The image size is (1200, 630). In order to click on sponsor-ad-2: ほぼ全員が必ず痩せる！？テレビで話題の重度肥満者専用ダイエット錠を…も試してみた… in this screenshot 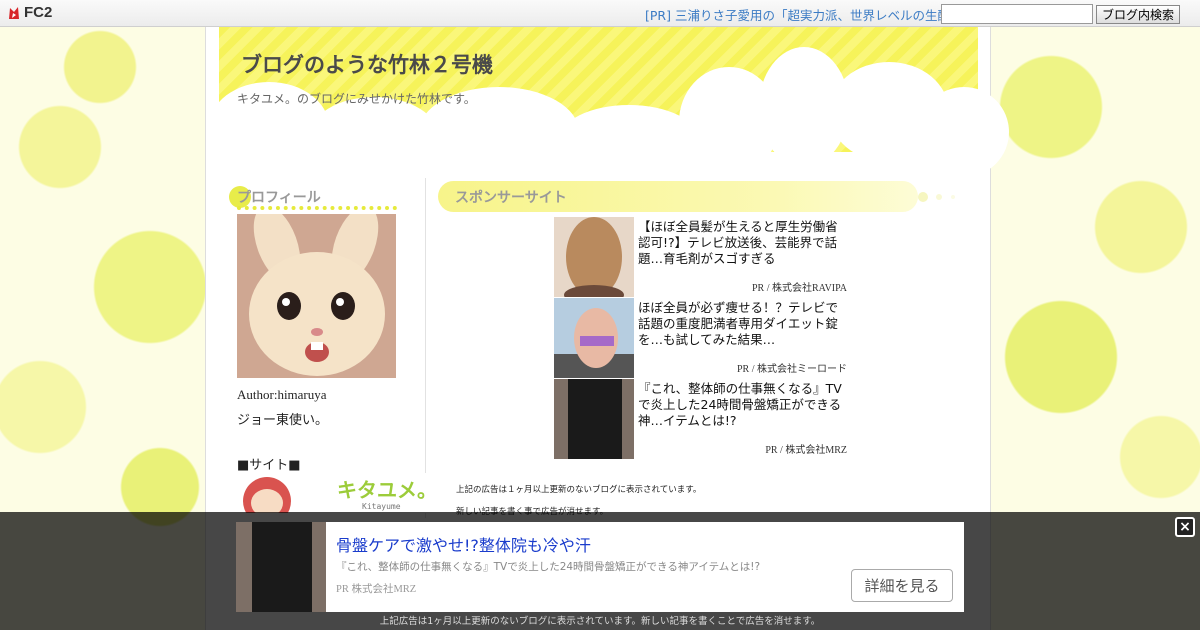, I will do `click(702, 338)`.